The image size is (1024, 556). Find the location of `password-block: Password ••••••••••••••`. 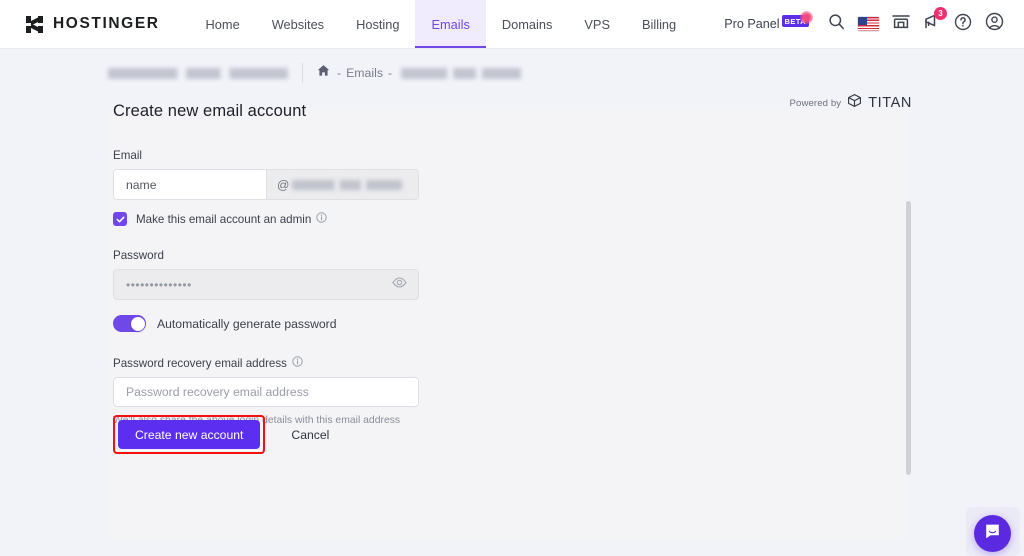

password-block: Password •••••••••••••• is located at coordinates (283, 274).